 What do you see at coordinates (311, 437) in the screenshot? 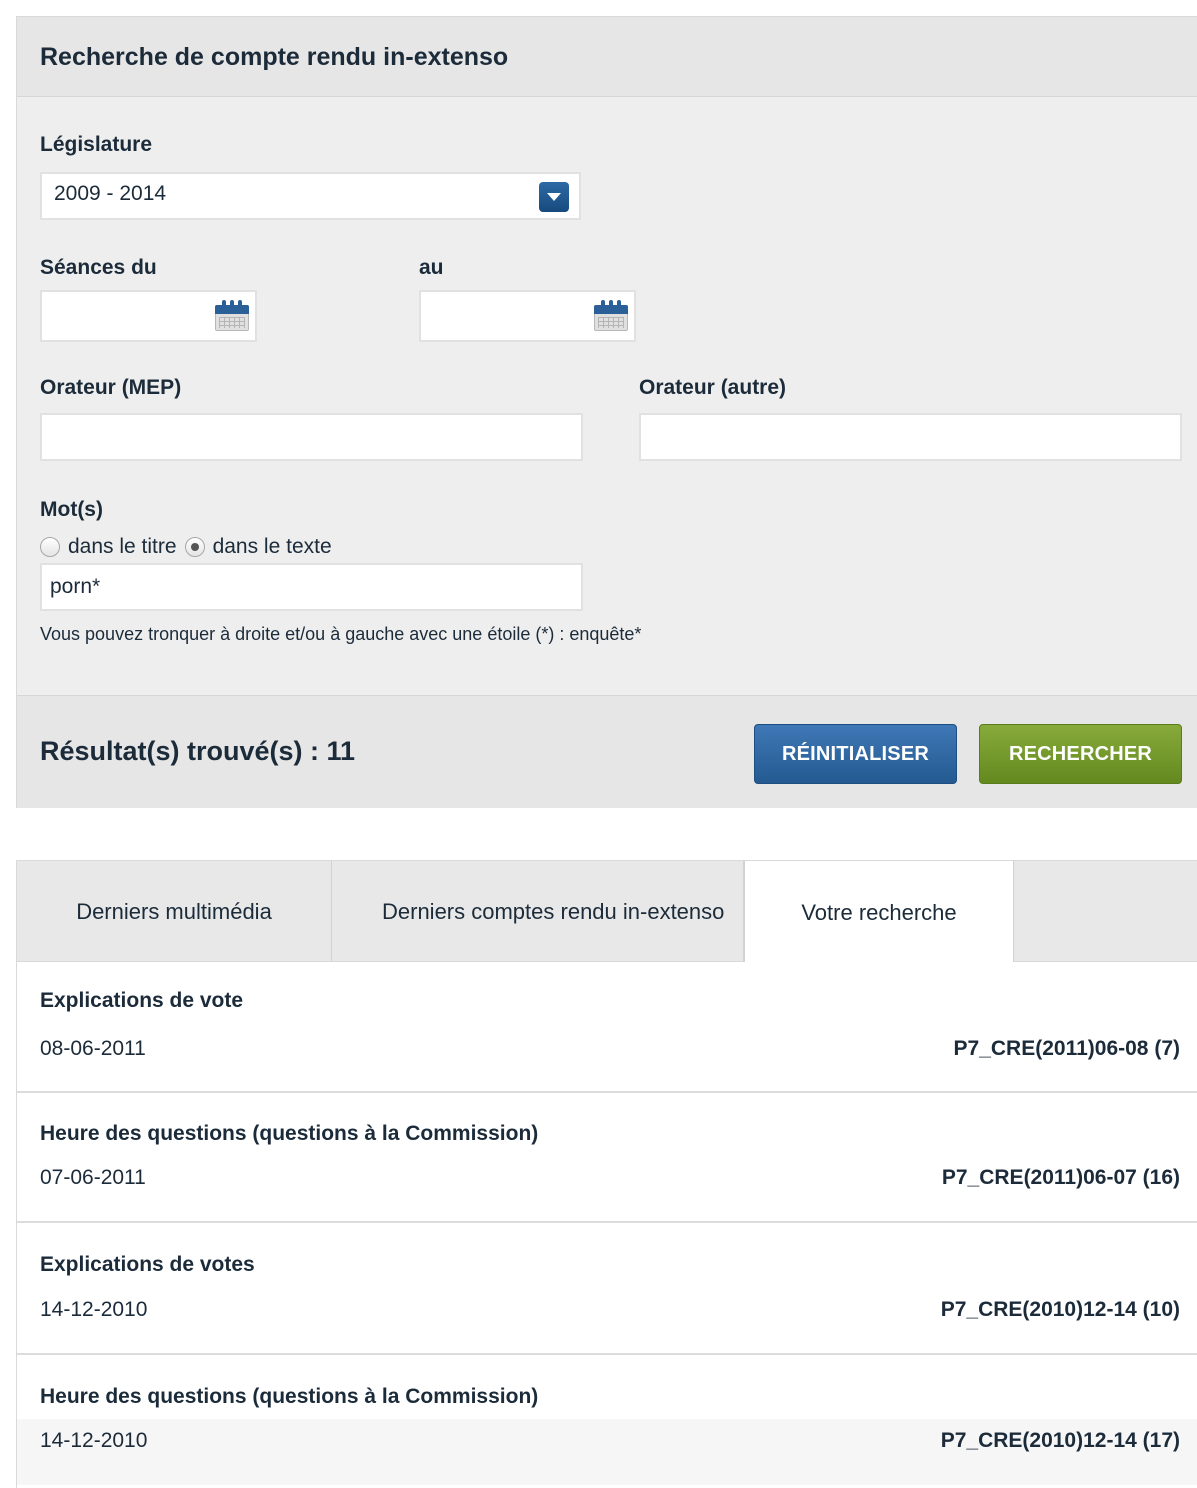
I see `speaker-mep-input` at bounding box center [311, 437].